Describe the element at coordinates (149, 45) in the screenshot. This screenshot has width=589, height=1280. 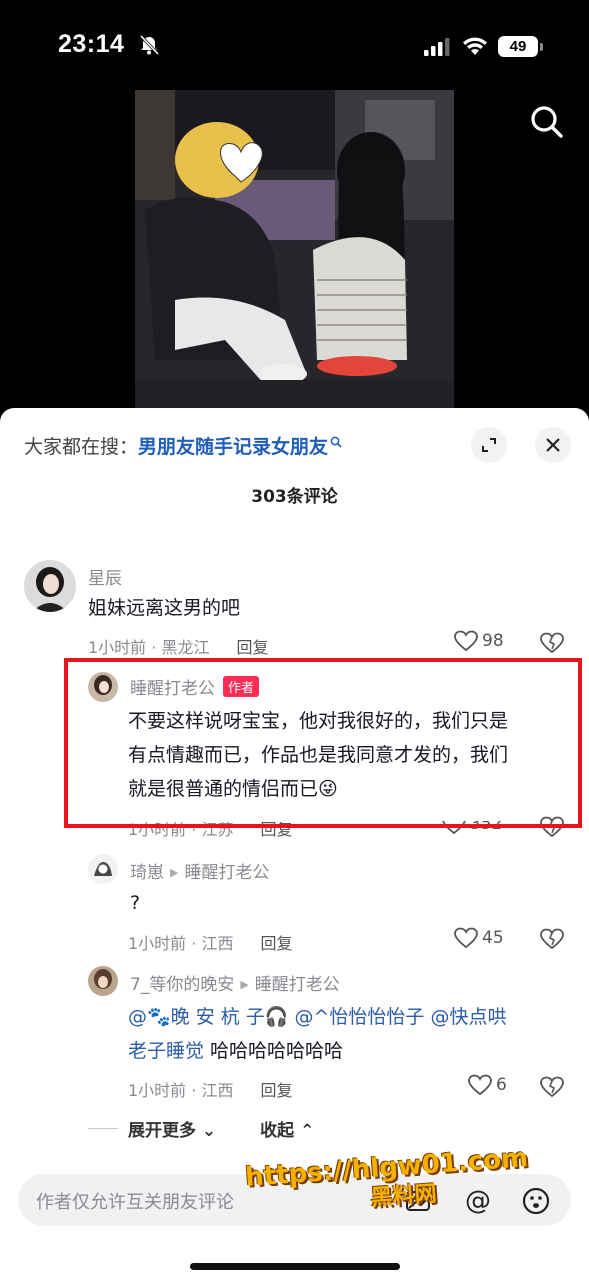
I see `bell-muted-icon` at that location.